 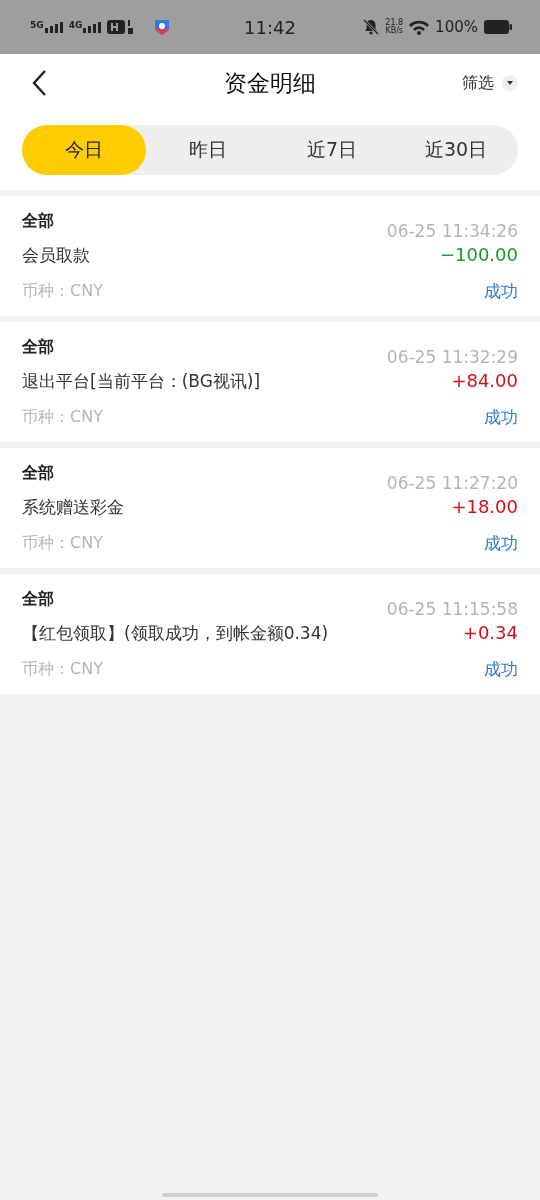 What do you see at coordinates (270, 256) in the screenshot?
I see `transaction-card: 全部 会员取款 币种：CNY 06-25 11:34:26 −100.00 成功` at bounding box center [270, 256].